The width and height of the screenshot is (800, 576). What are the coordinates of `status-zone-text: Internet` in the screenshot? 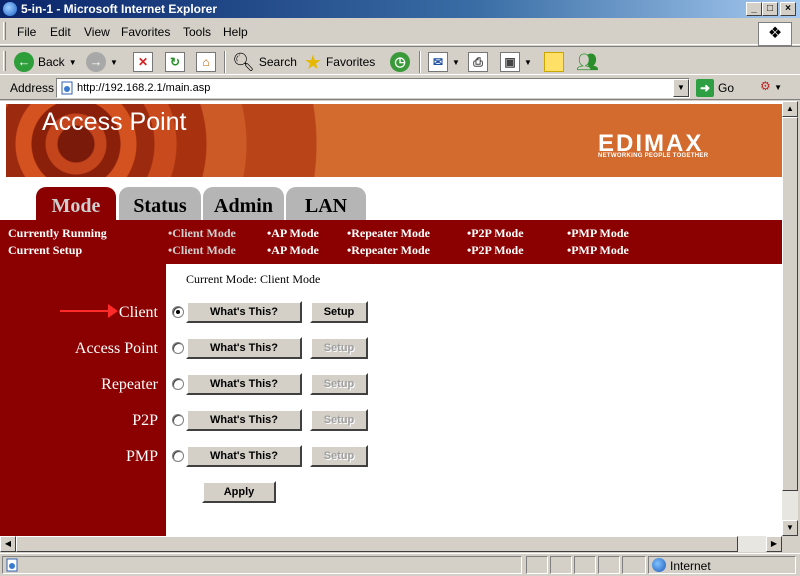 It's located at (690, 566).